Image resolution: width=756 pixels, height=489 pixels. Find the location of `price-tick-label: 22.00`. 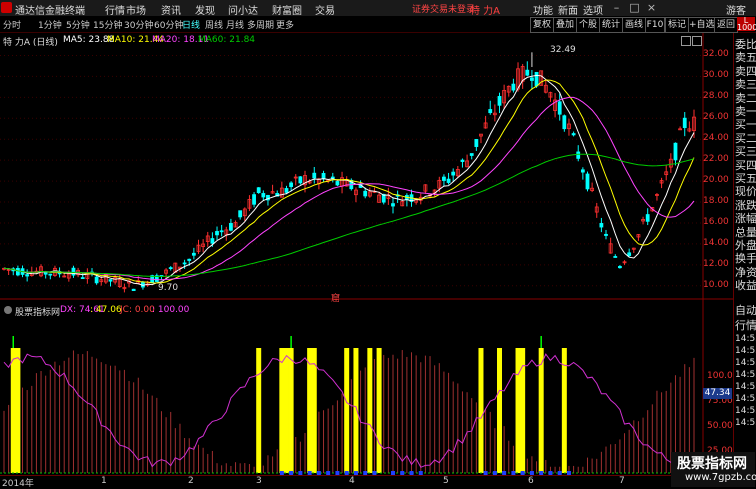

price-tick-label: 22.00 is located at coordinates (716, 159).